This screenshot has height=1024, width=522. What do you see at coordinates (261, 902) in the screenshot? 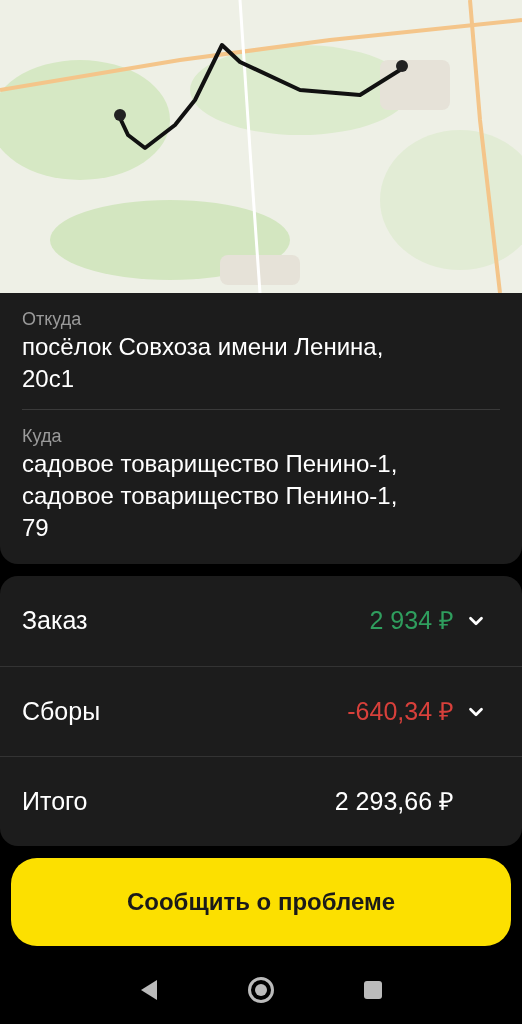
I see `report-problem-button: Сообщить о проблеме` at bounding box center [261, 902].